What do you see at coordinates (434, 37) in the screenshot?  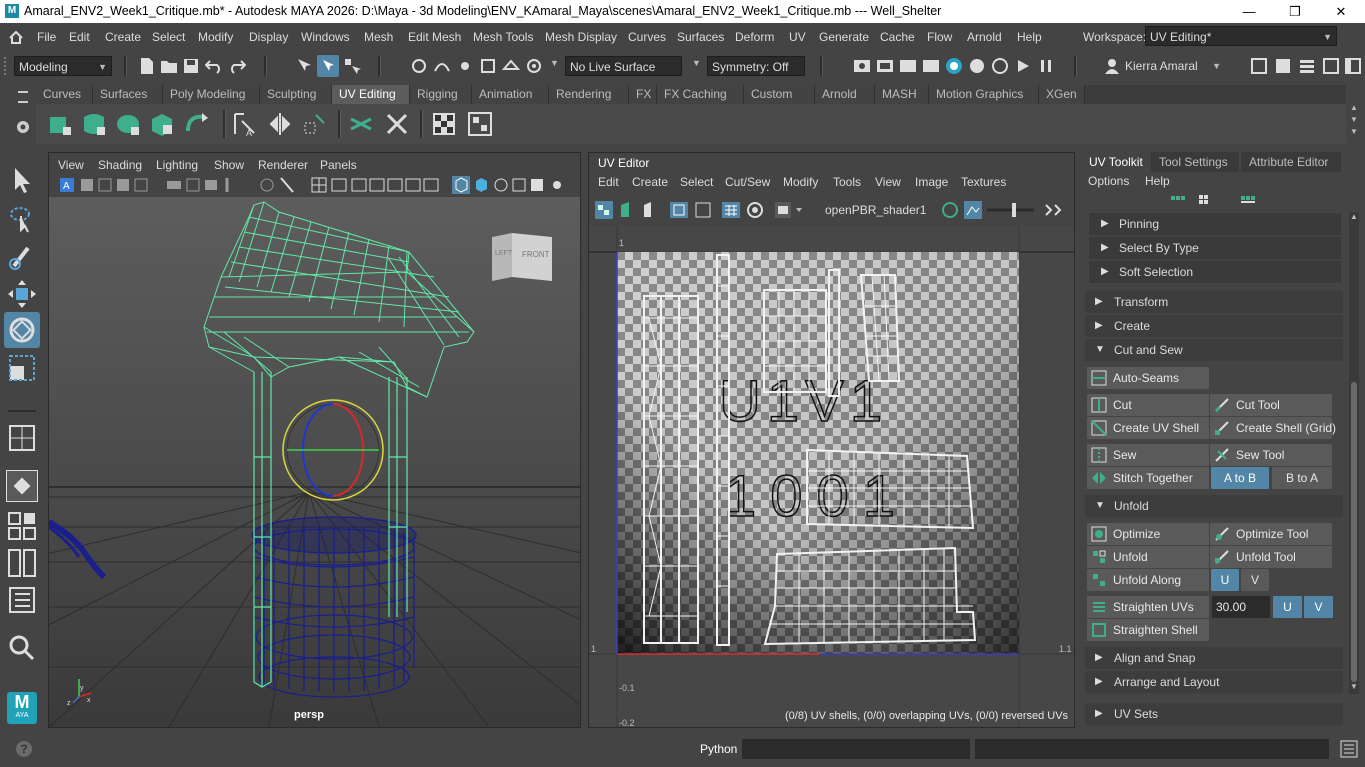 I see `menu-edit-mesh: Edit Mesh` at bounding box center [434, 37].